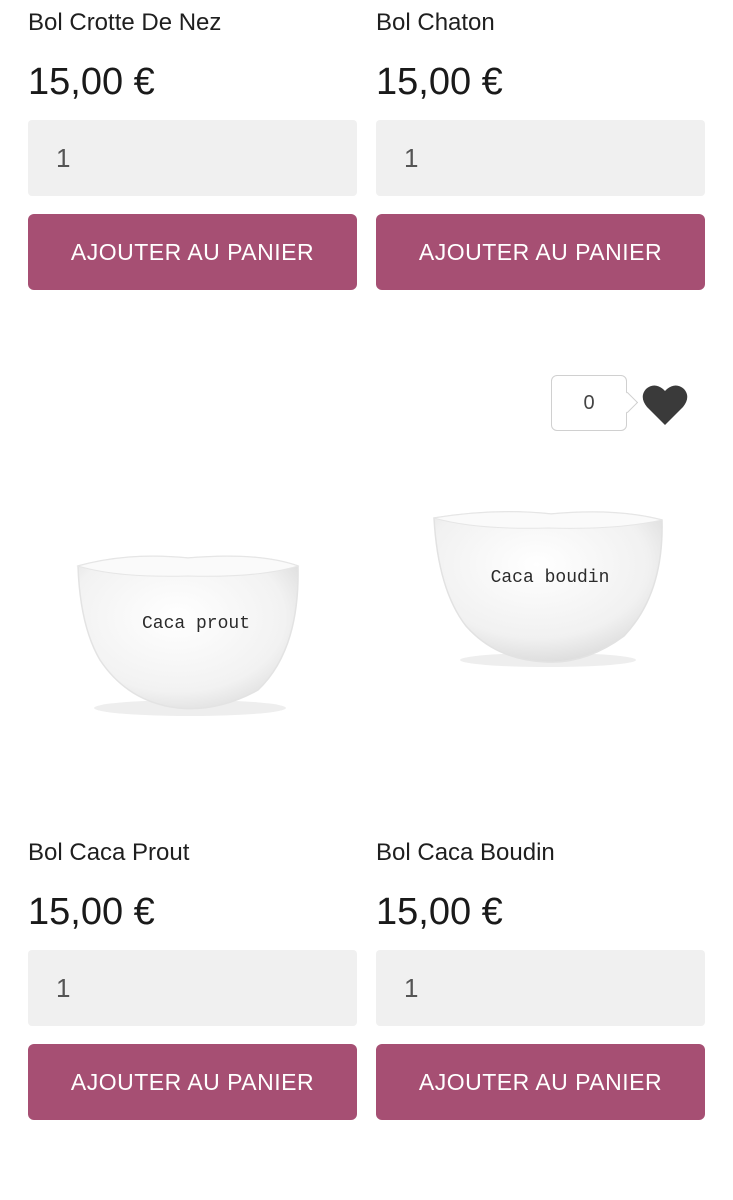  What do you see at coordinates (465, 853) in the screenshot?
I see `product-title: Bol Caca Boudin` at bounding box center [465, 853].